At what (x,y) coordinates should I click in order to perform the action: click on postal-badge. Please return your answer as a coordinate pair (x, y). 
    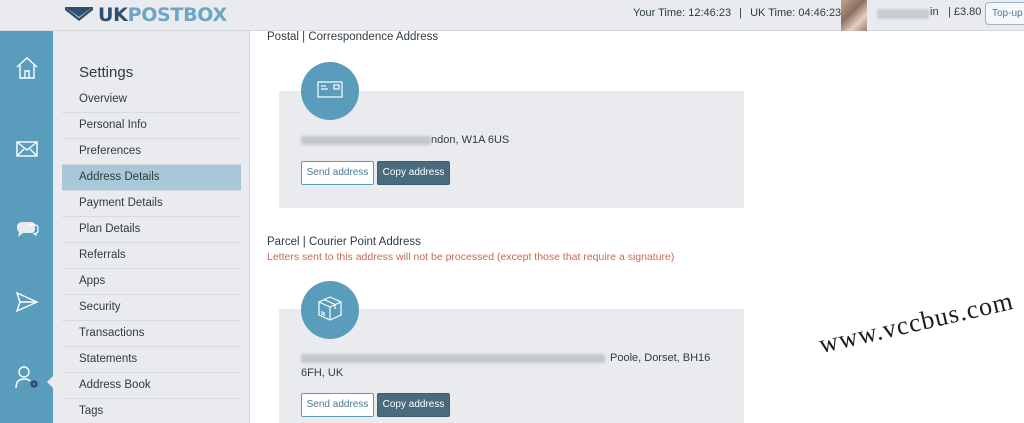
    Looking at the image, I should click on (330, 91).